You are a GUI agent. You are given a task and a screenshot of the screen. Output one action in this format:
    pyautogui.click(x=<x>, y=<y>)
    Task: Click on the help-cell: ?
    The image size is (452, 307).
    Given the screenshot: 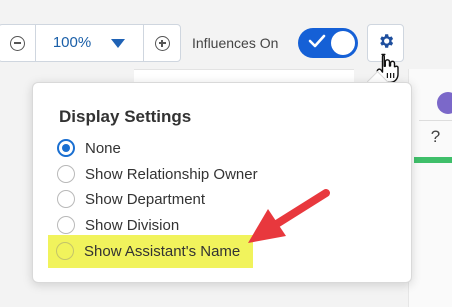 What is the action you would take?
    pyautogui.click(x=435, y=136)
    